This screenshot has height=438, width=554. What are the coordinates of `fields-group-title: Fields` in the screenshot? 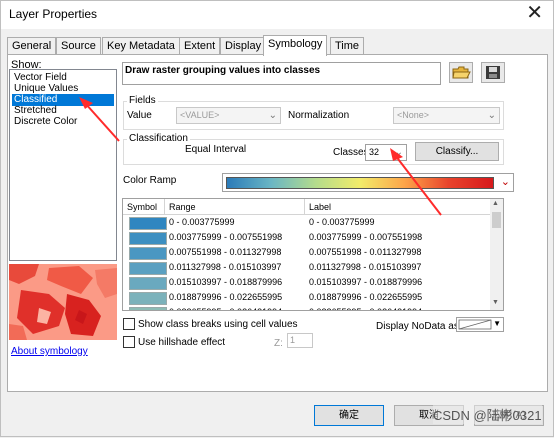 It's located at (142, 100).